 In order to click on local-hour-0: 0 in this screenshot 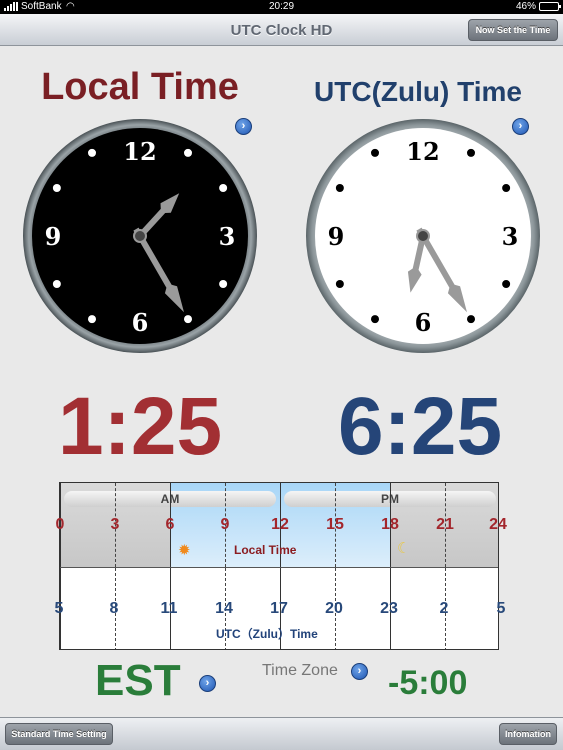, I will do `click(60, 524)`.